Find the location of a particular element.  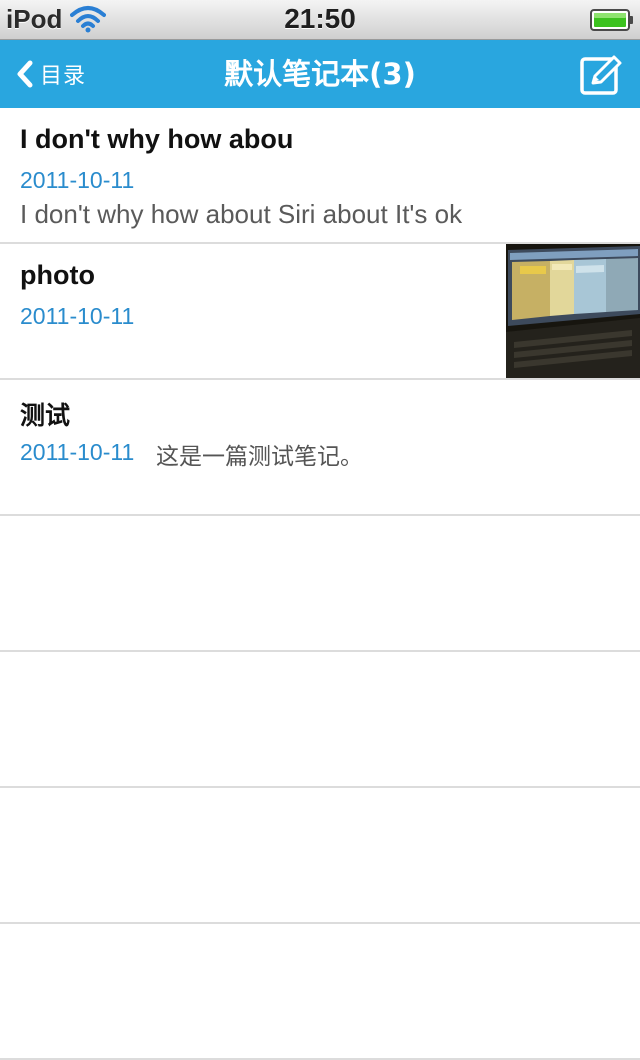

note-row: photo 2011-10-11 is located at coordinates (320, 312).